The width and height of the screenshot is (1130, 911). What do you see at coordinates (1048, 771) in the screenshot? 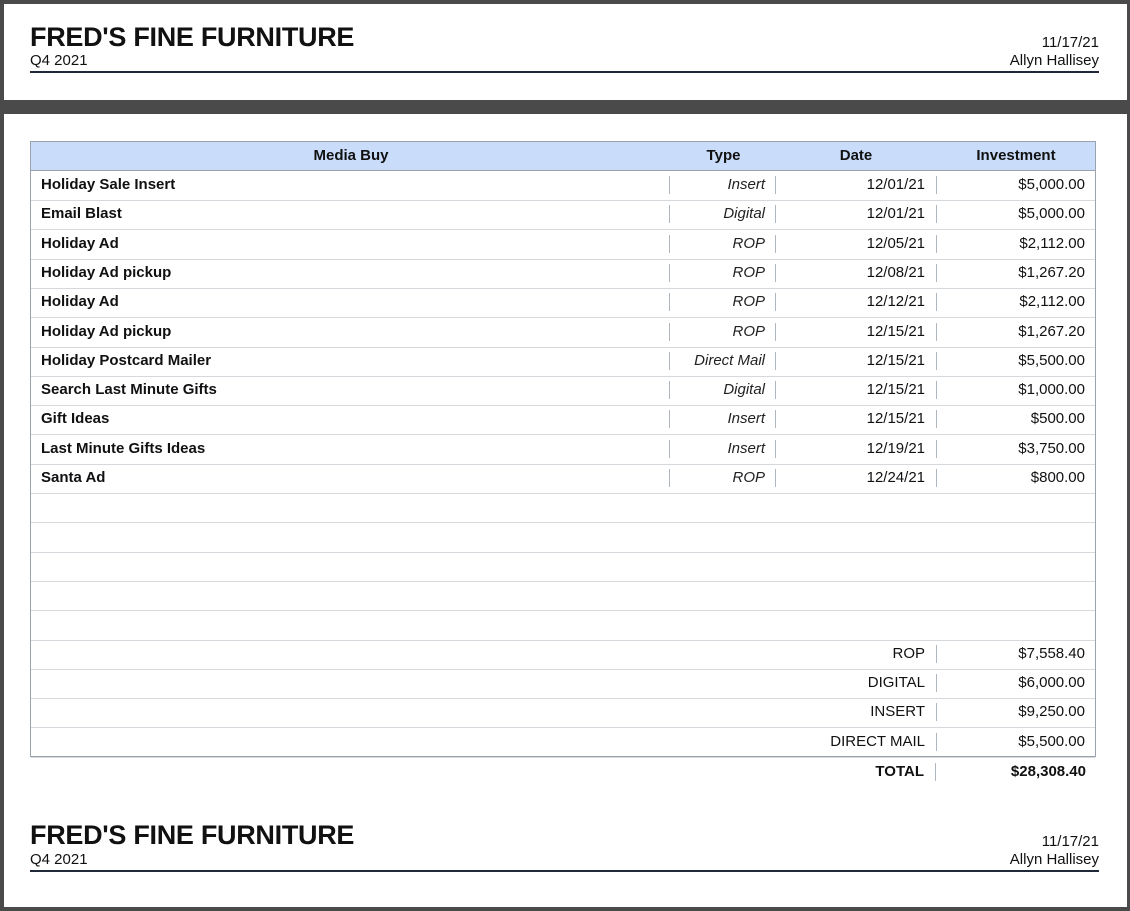
I see `total-value: $28,308.40` at bounding box center [1048, 771].